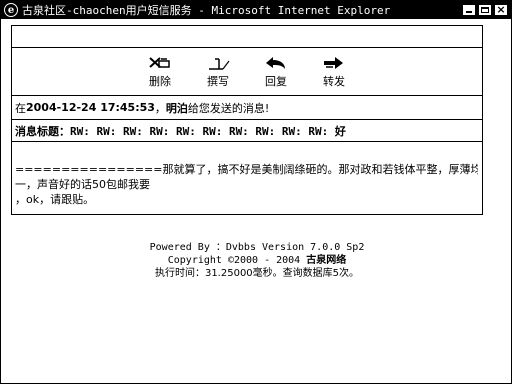  What do you see at coordinates (177, 108) in the screenshot?
I see `message-sender: 明泊` at bounding box center [177, 108].